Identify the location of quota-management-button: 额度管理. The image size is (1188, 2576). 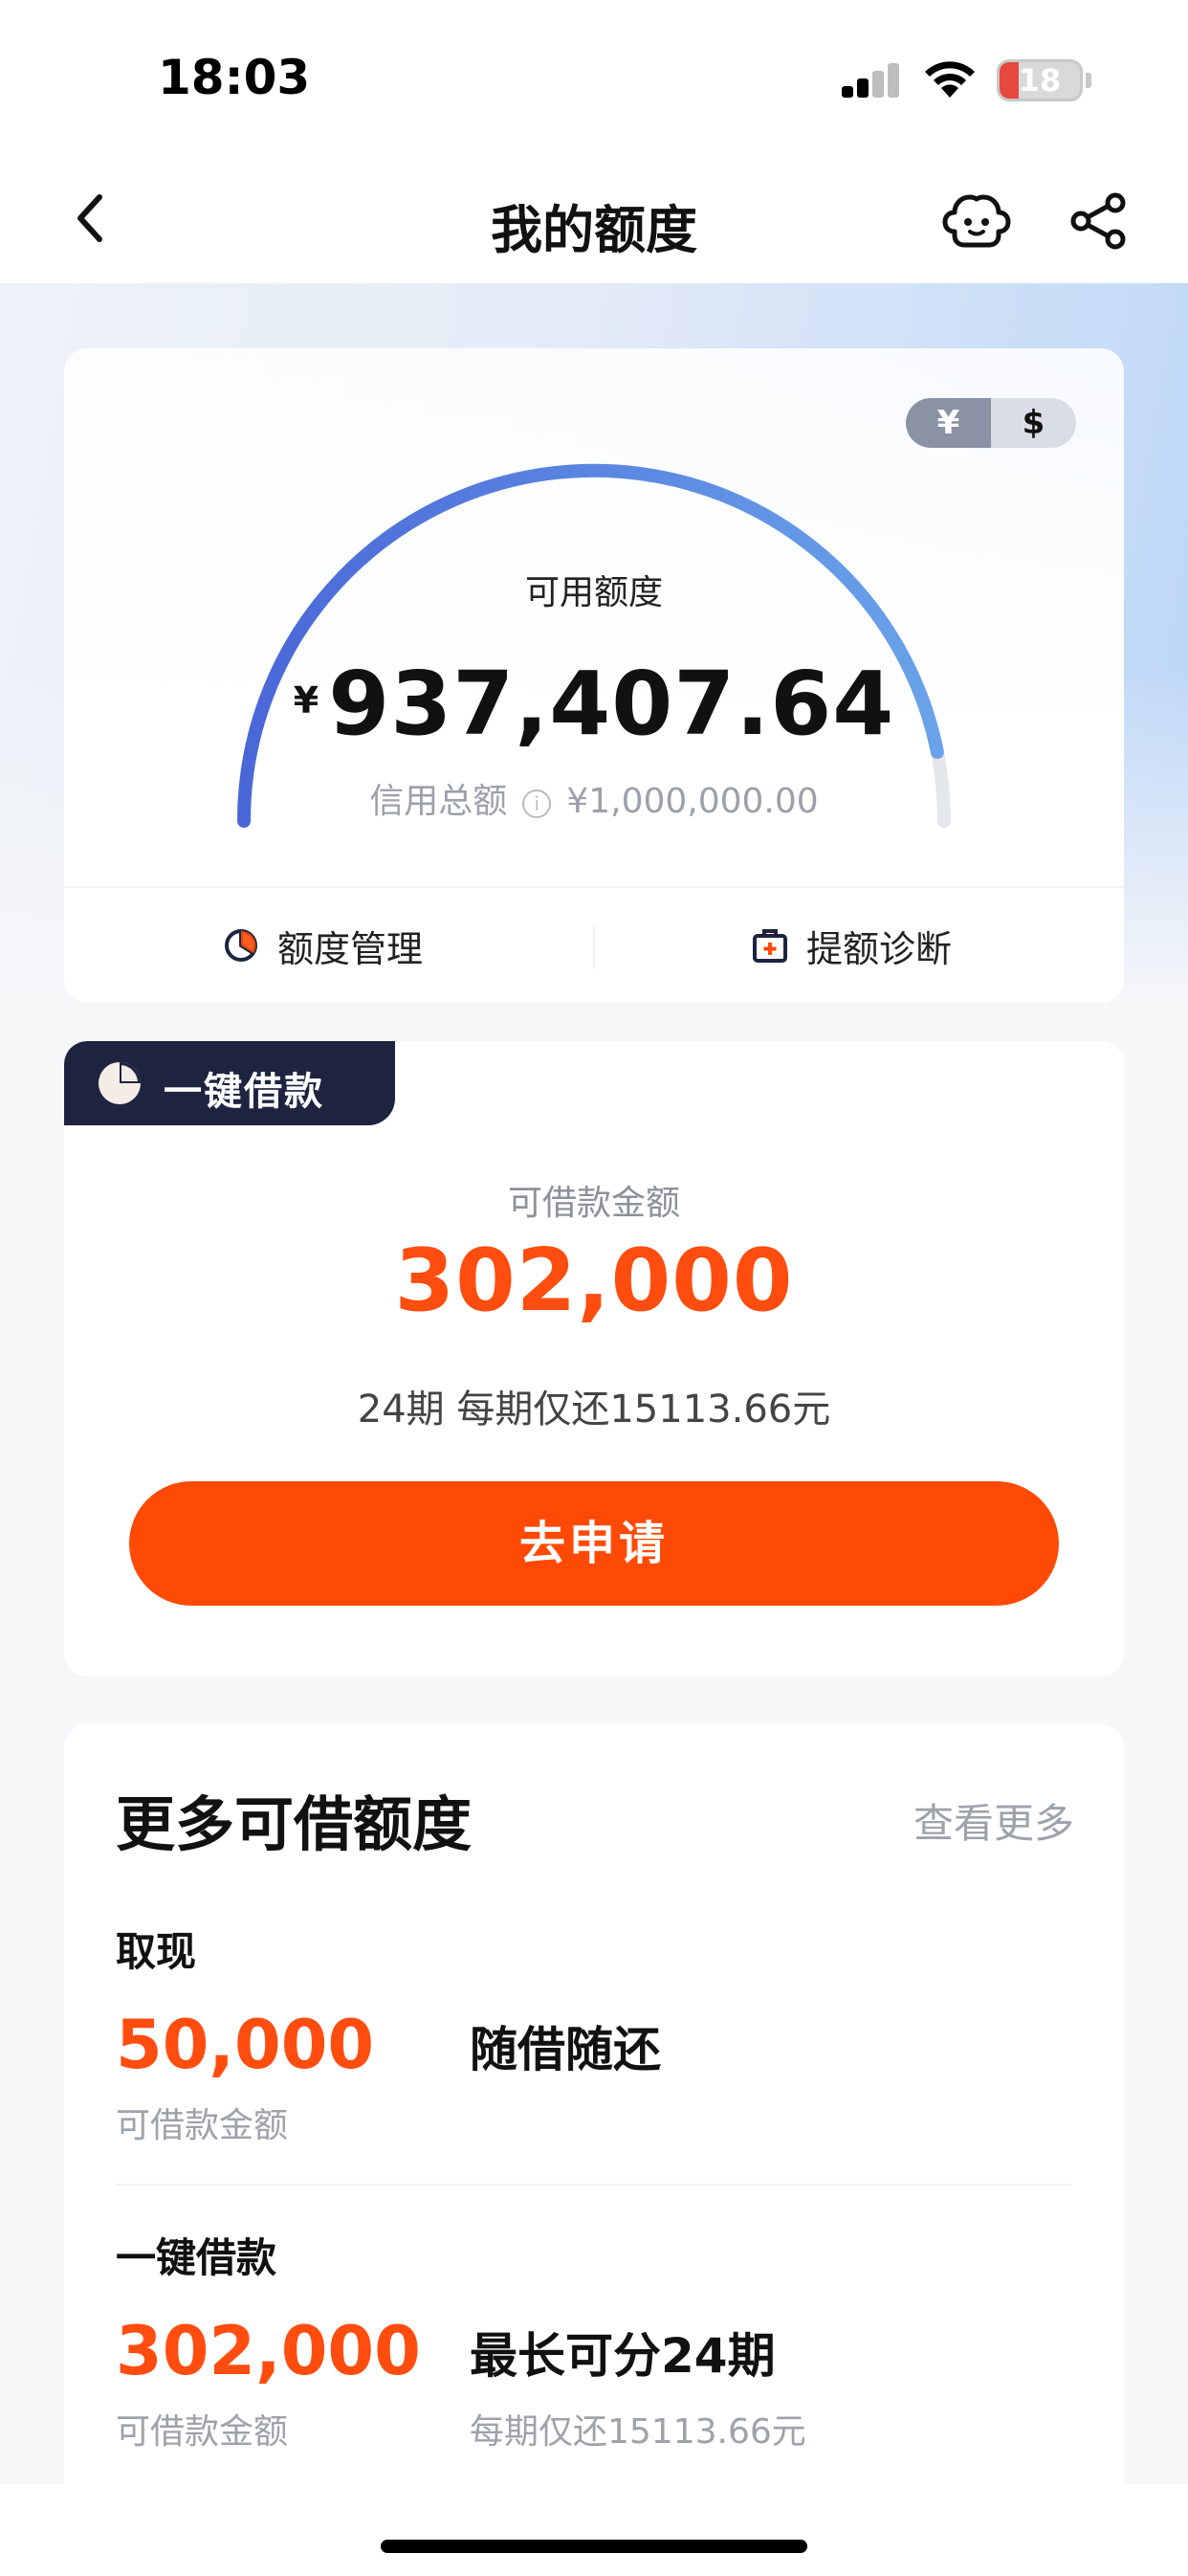
(322, 945).